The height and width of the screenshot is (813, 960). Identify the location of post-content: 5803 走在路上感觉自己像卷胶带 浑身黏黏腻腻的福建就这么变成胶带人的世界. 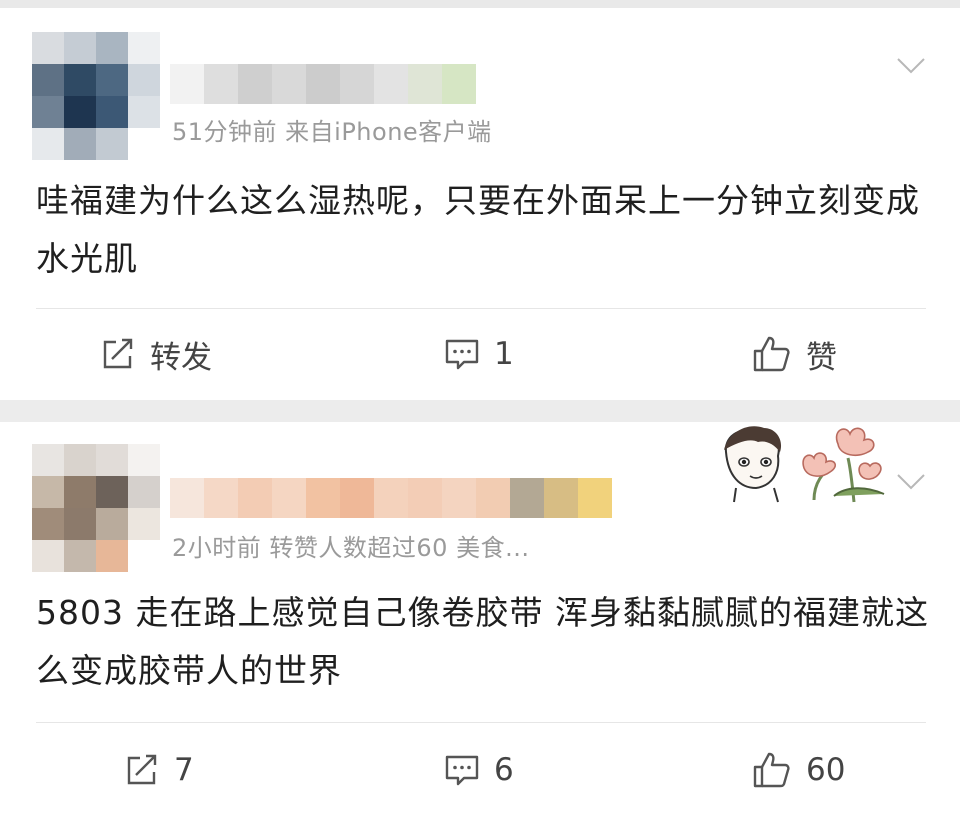
(482, 641).